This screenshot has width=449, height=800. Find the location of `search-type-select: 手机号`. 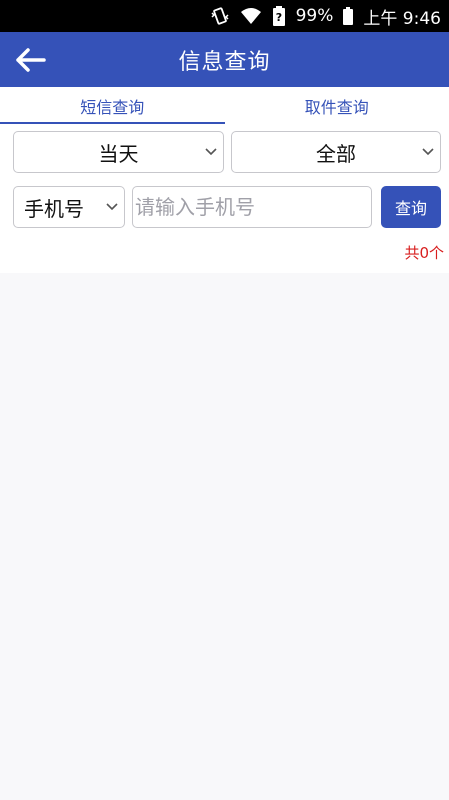

search-type-select: 手机号 is located at coordinates (69, 207).